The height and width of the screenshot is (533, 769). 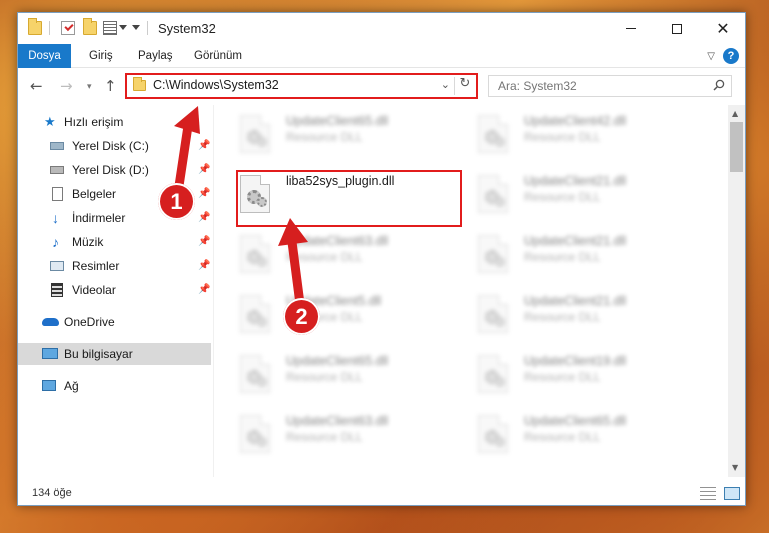 What do you see at coordinates (94, 290) in the screenshot?
I see `sidebar-item-label: Videolar` at bounding box center [94, 290].